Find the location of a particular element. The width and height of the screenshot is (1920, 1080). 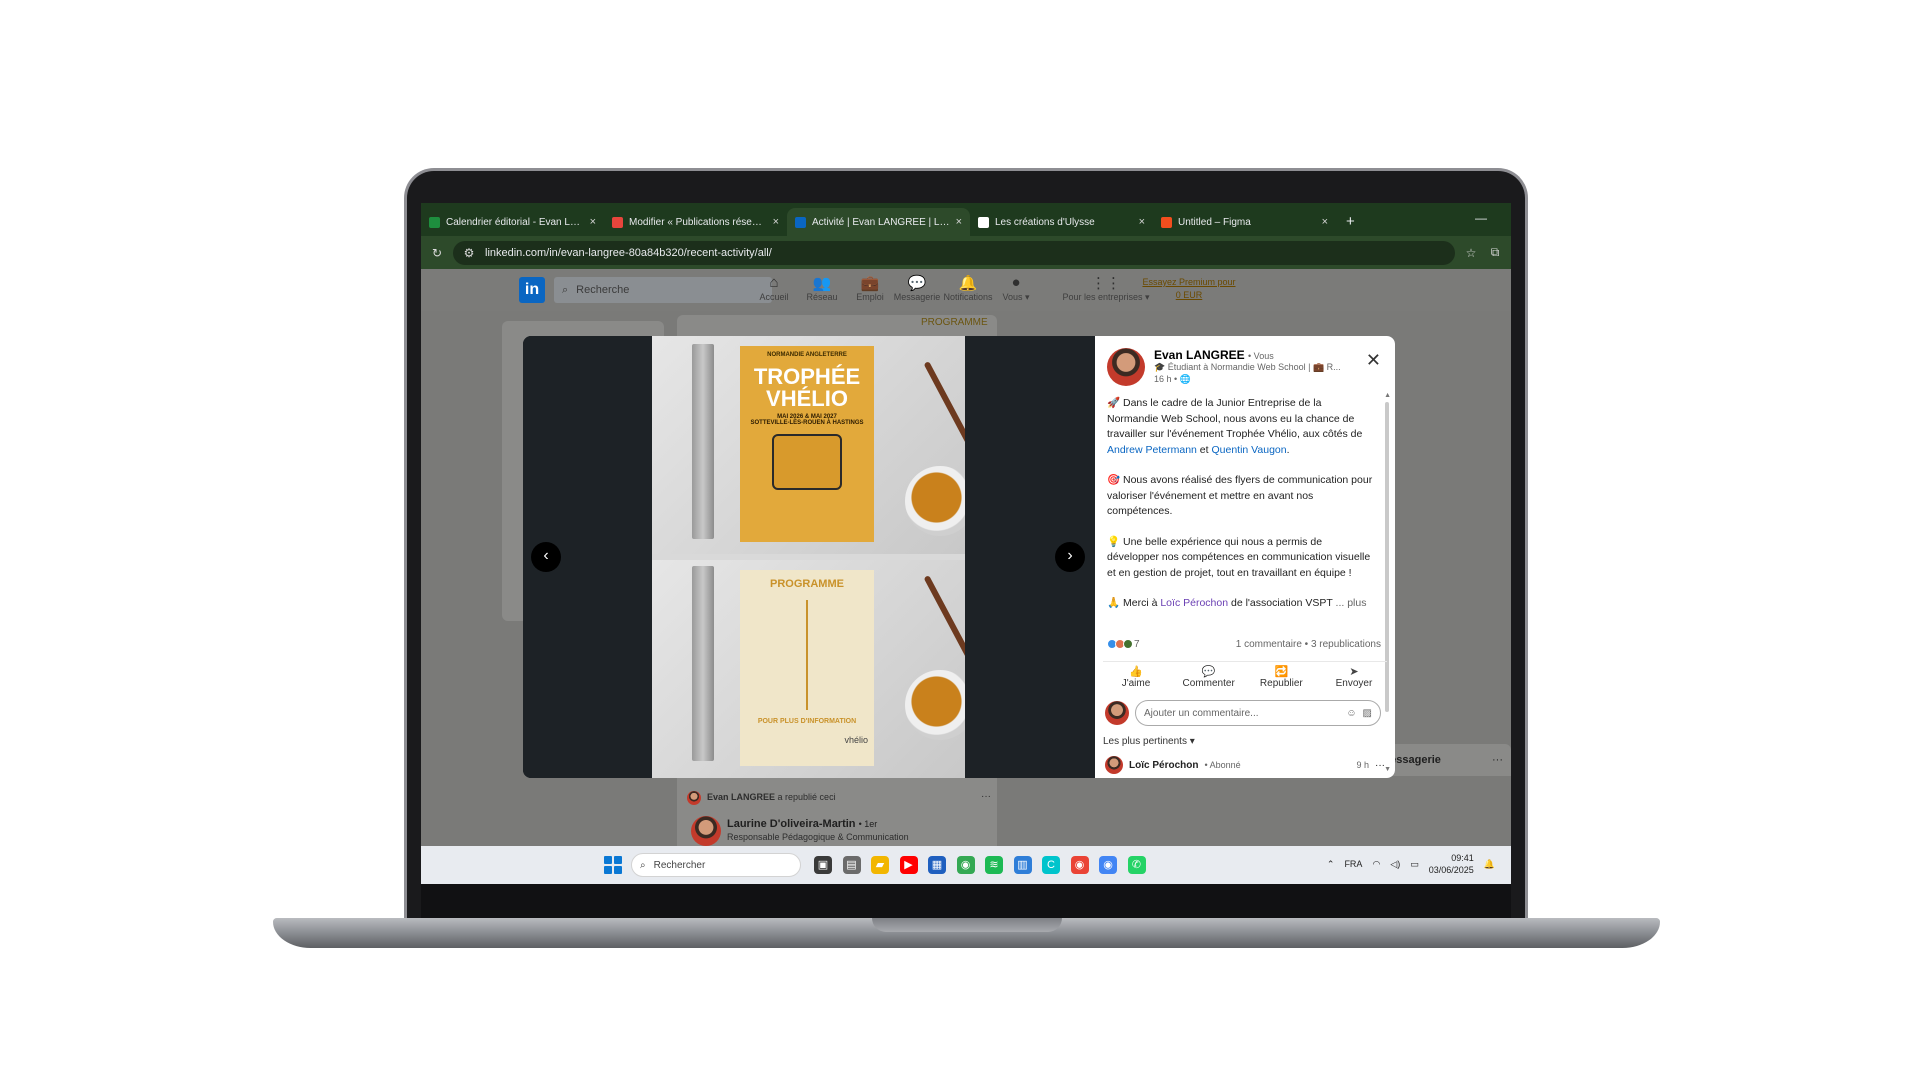

nav-message: 💬 Messagerie is located at coordinates (917, 288).